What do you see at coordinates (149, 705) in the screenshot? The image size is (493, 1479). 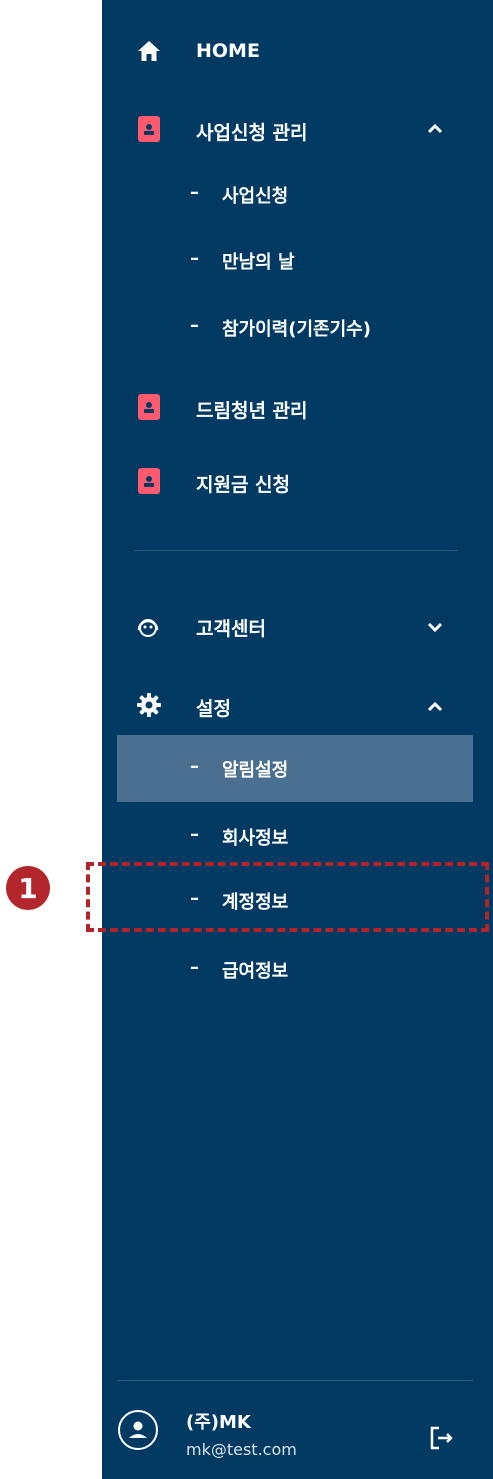 I see `gear-icon` at bounding box center [149, 705].